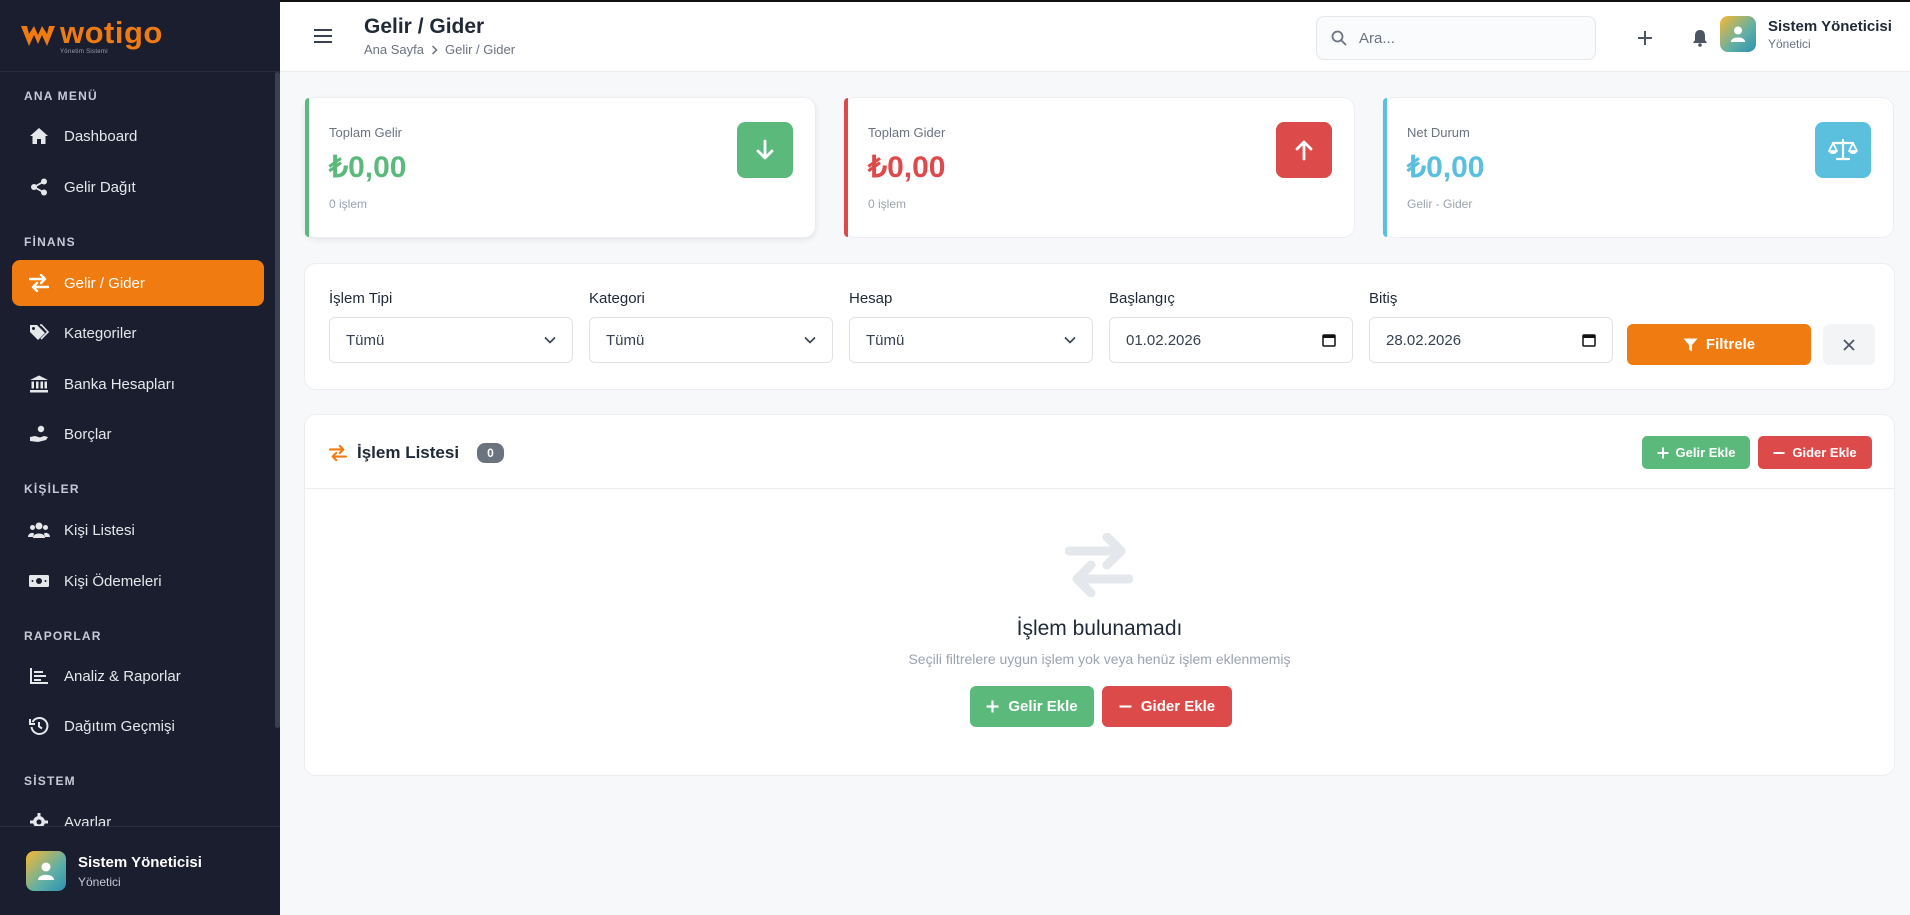 This screenshot has height=915, width=1910. What do you see at coordinates (1446, 167) in the screenshot?
I see `stat-value: ₺0,00` at bounding box center [1446, 167].